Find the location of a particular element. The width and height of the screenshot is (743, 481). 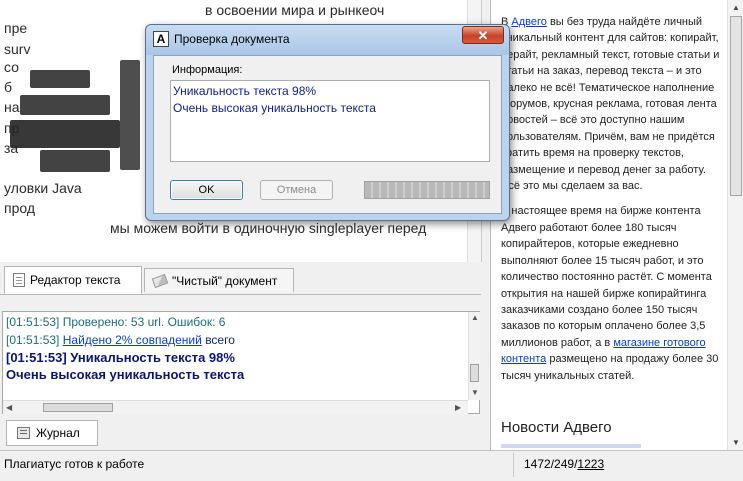

editor-line: на is located at coordinates (12, 107).